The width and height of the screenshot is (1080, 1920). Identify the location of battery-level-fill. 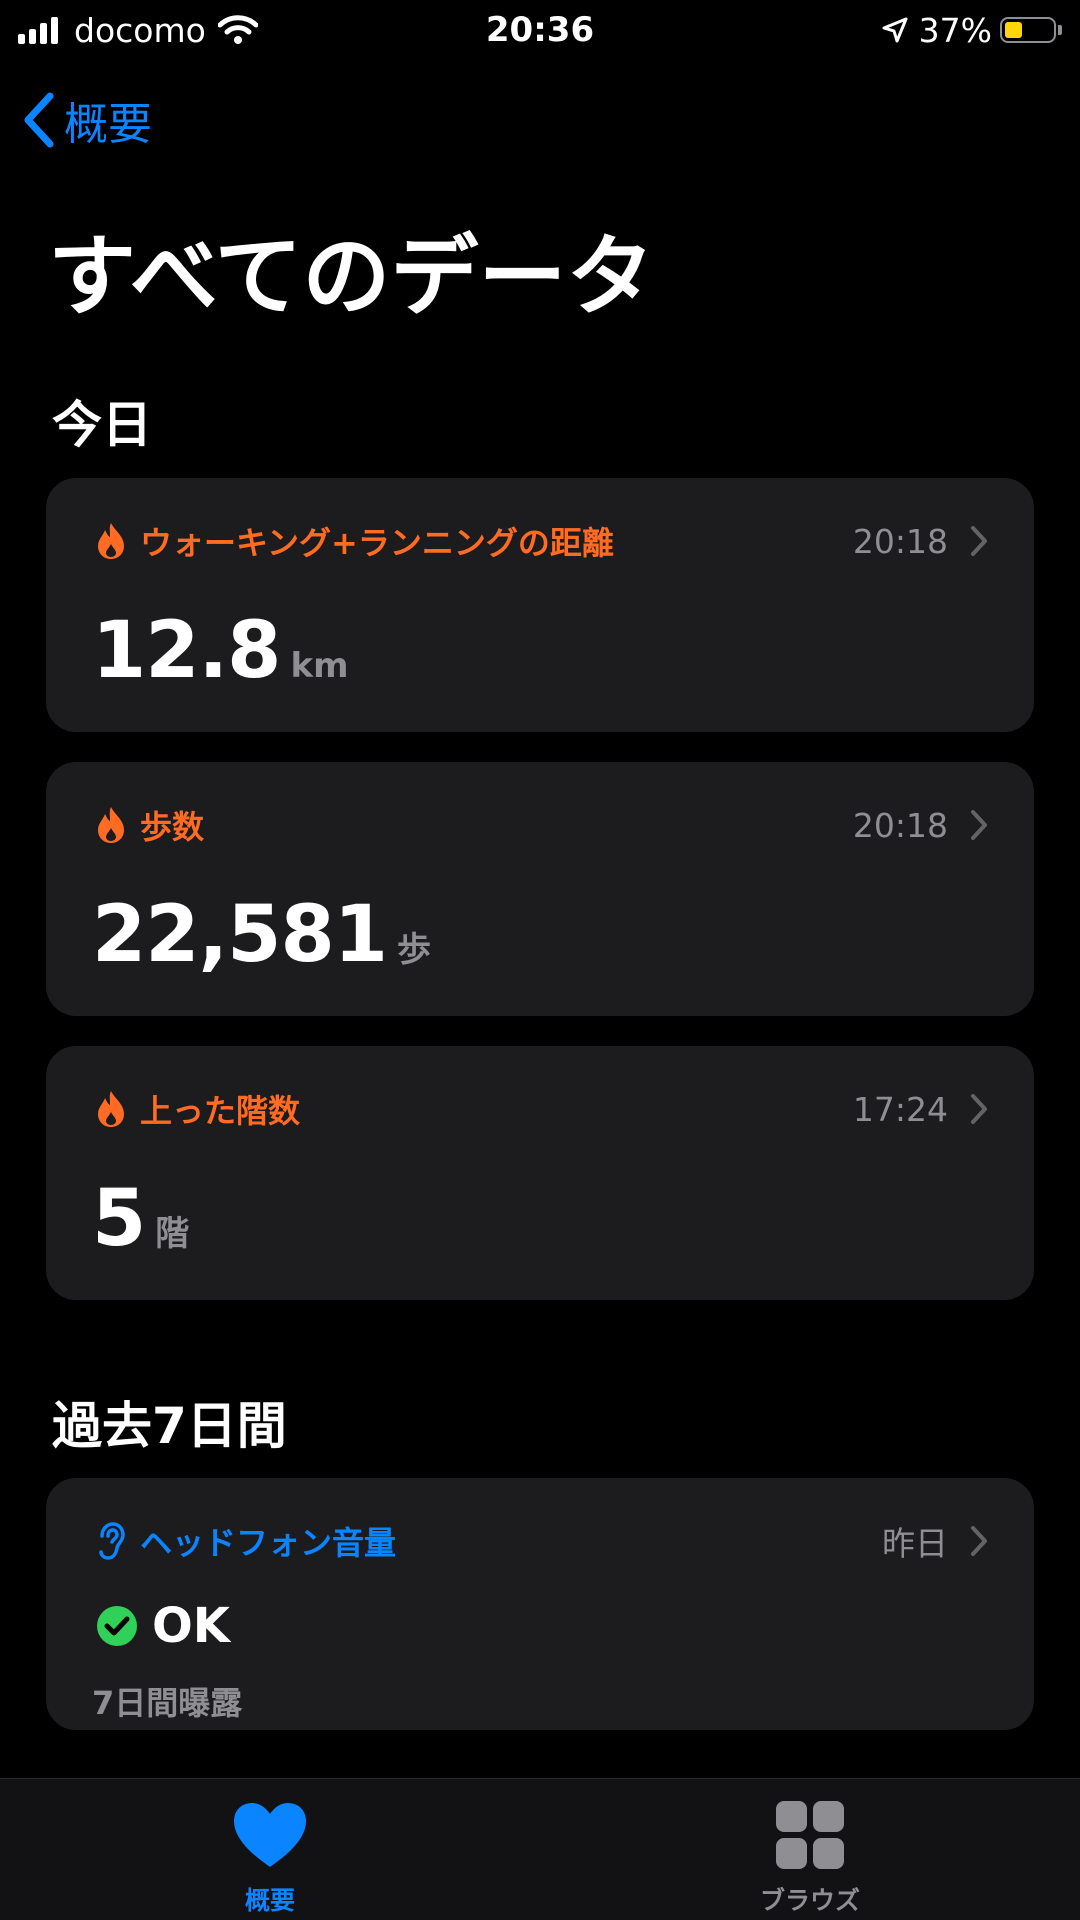
(1013, 30).